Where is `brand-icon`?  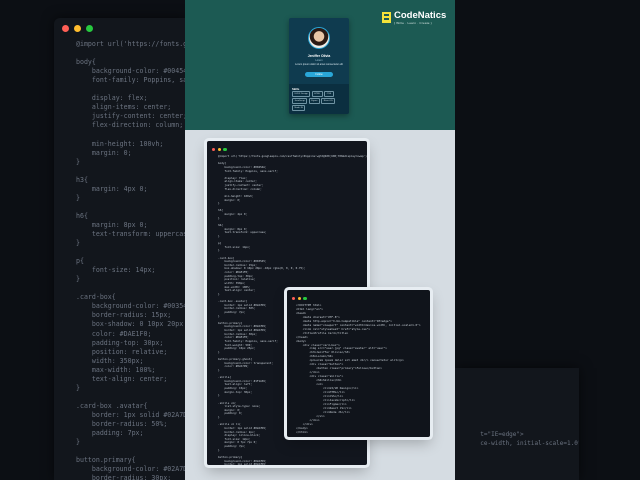
brand-icon is located at coordinates (386, 17).